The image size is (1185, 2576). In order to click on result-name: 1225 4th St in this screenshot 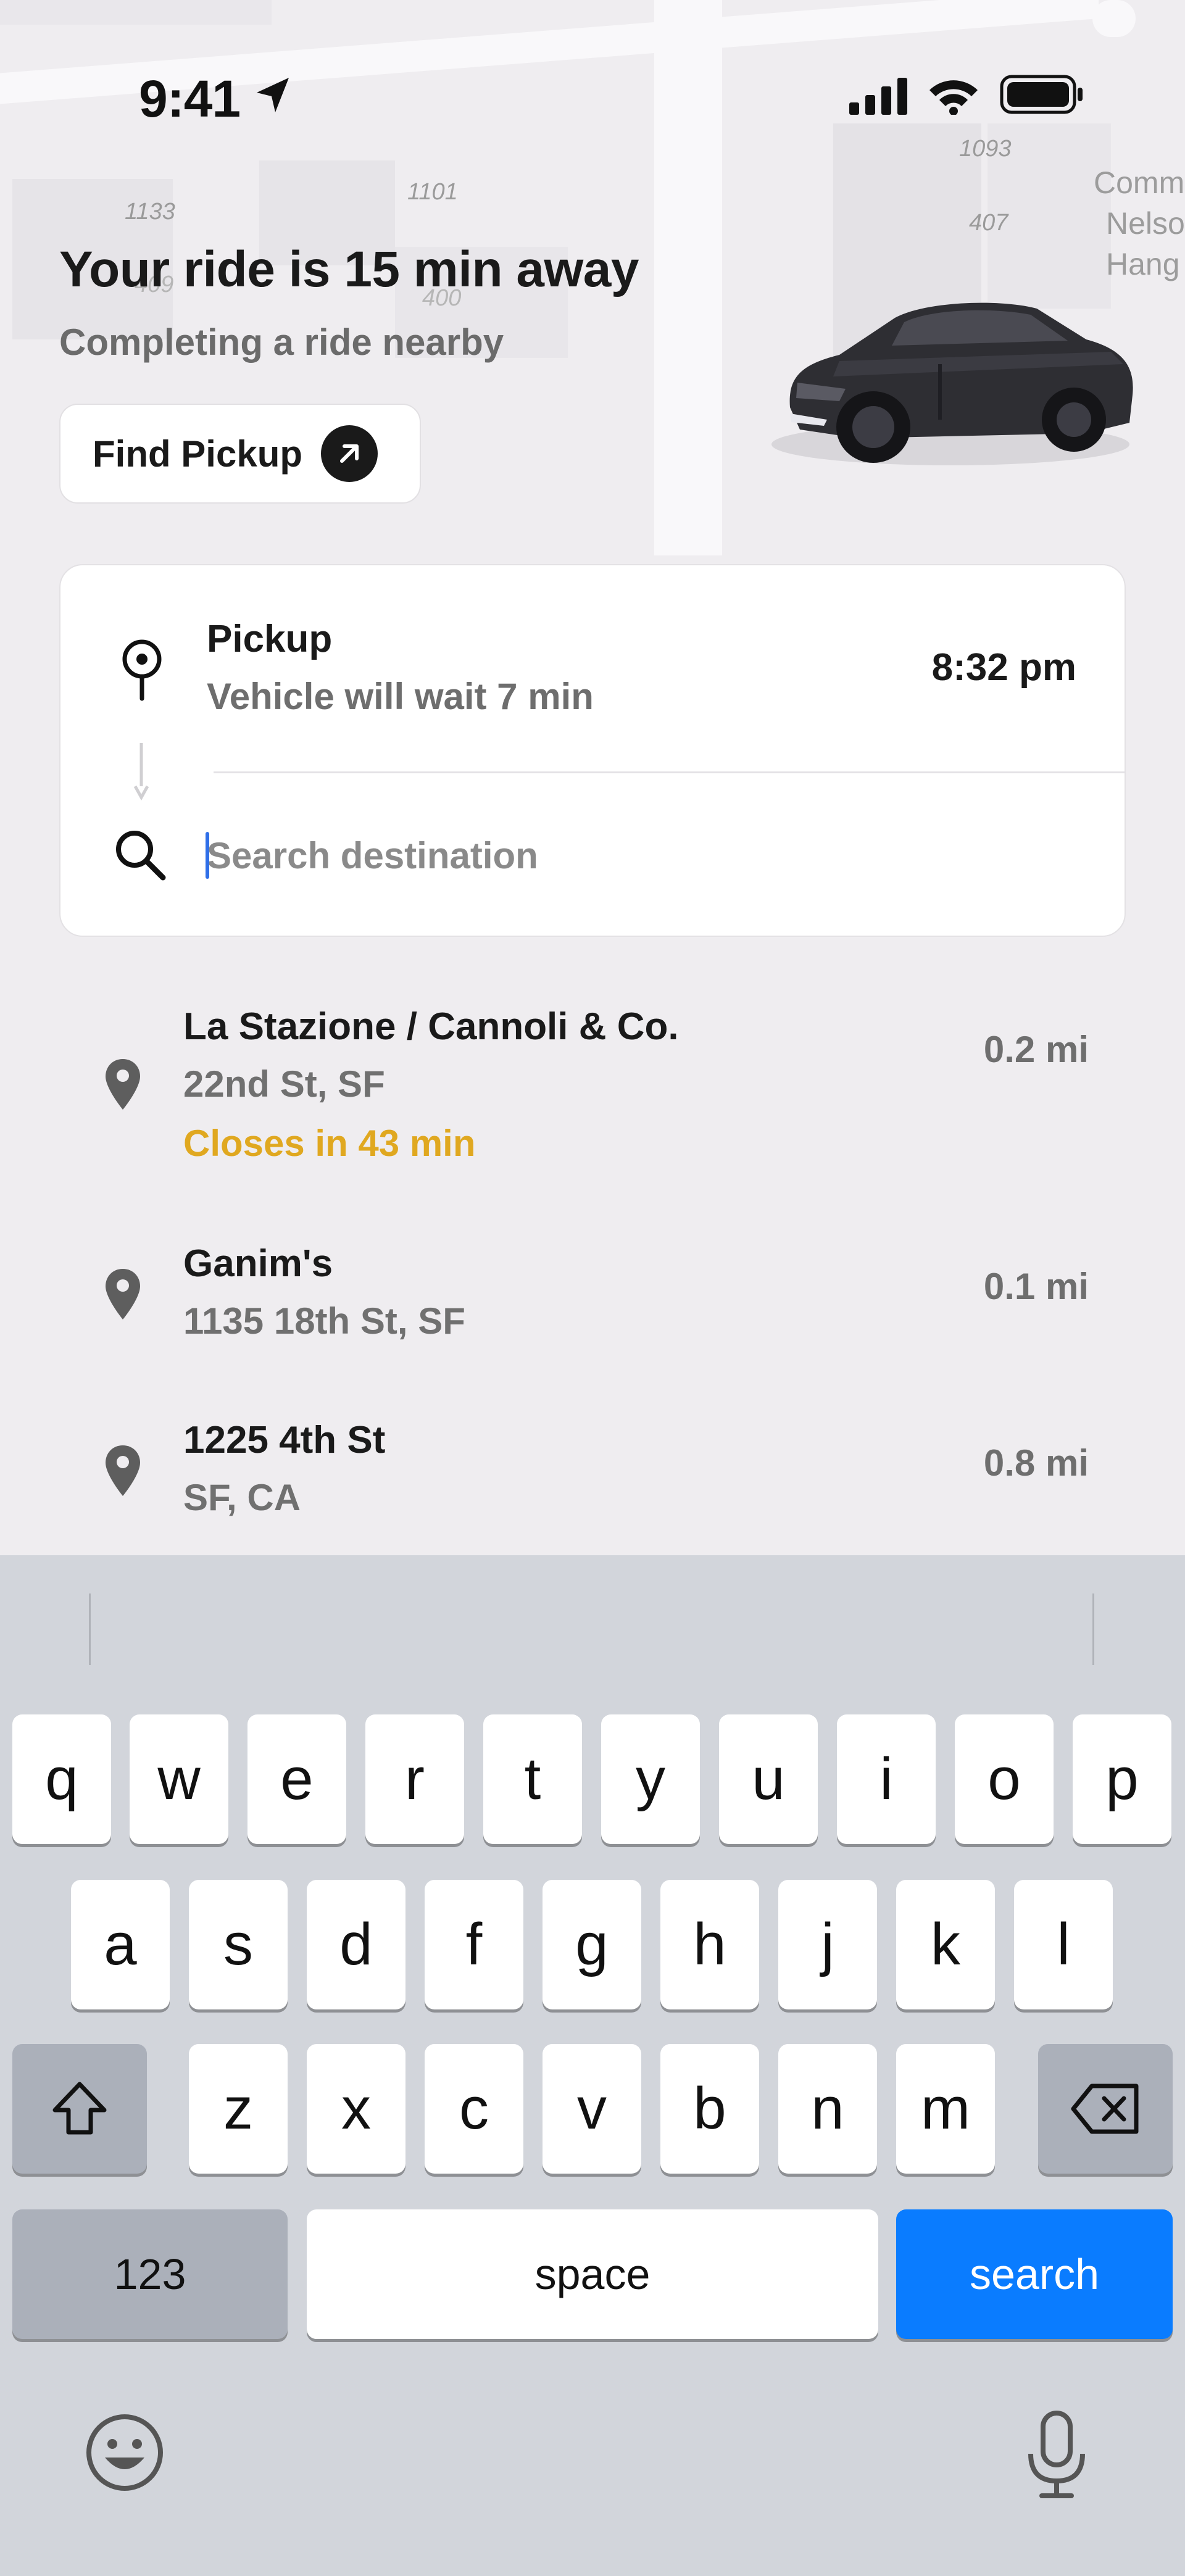, I will do `click(284, 1440)`.